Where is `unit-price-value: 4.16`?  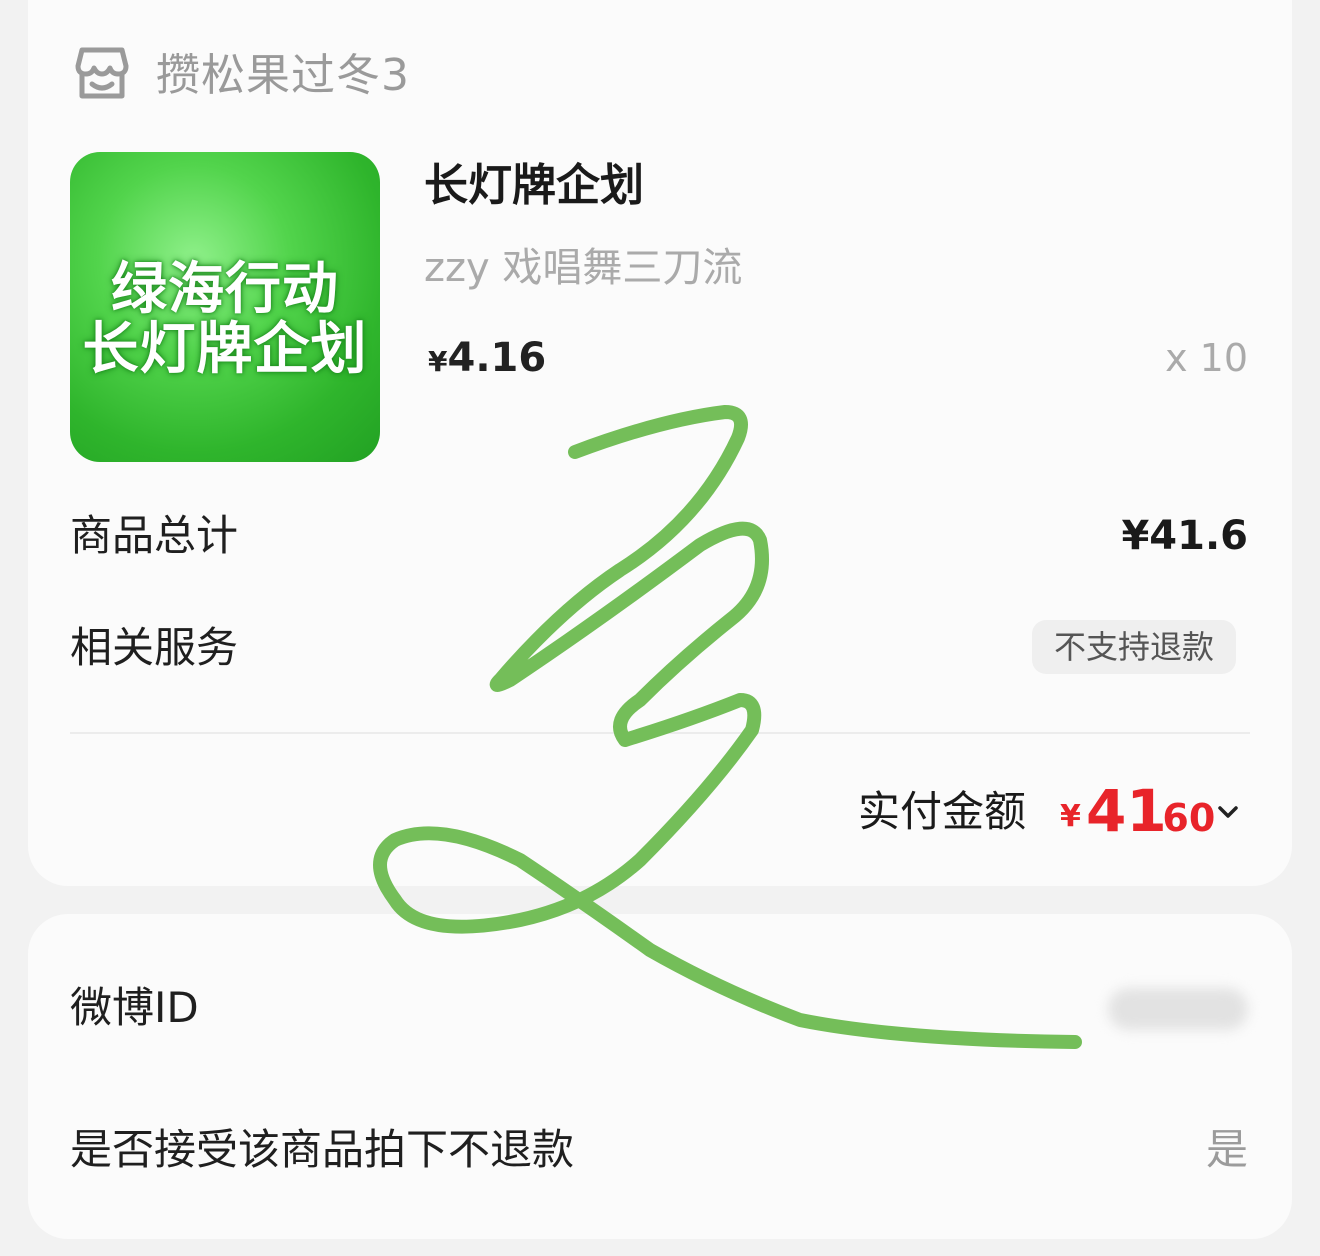
unit-price-value: 4.16 is located at coordinates (497, 358).